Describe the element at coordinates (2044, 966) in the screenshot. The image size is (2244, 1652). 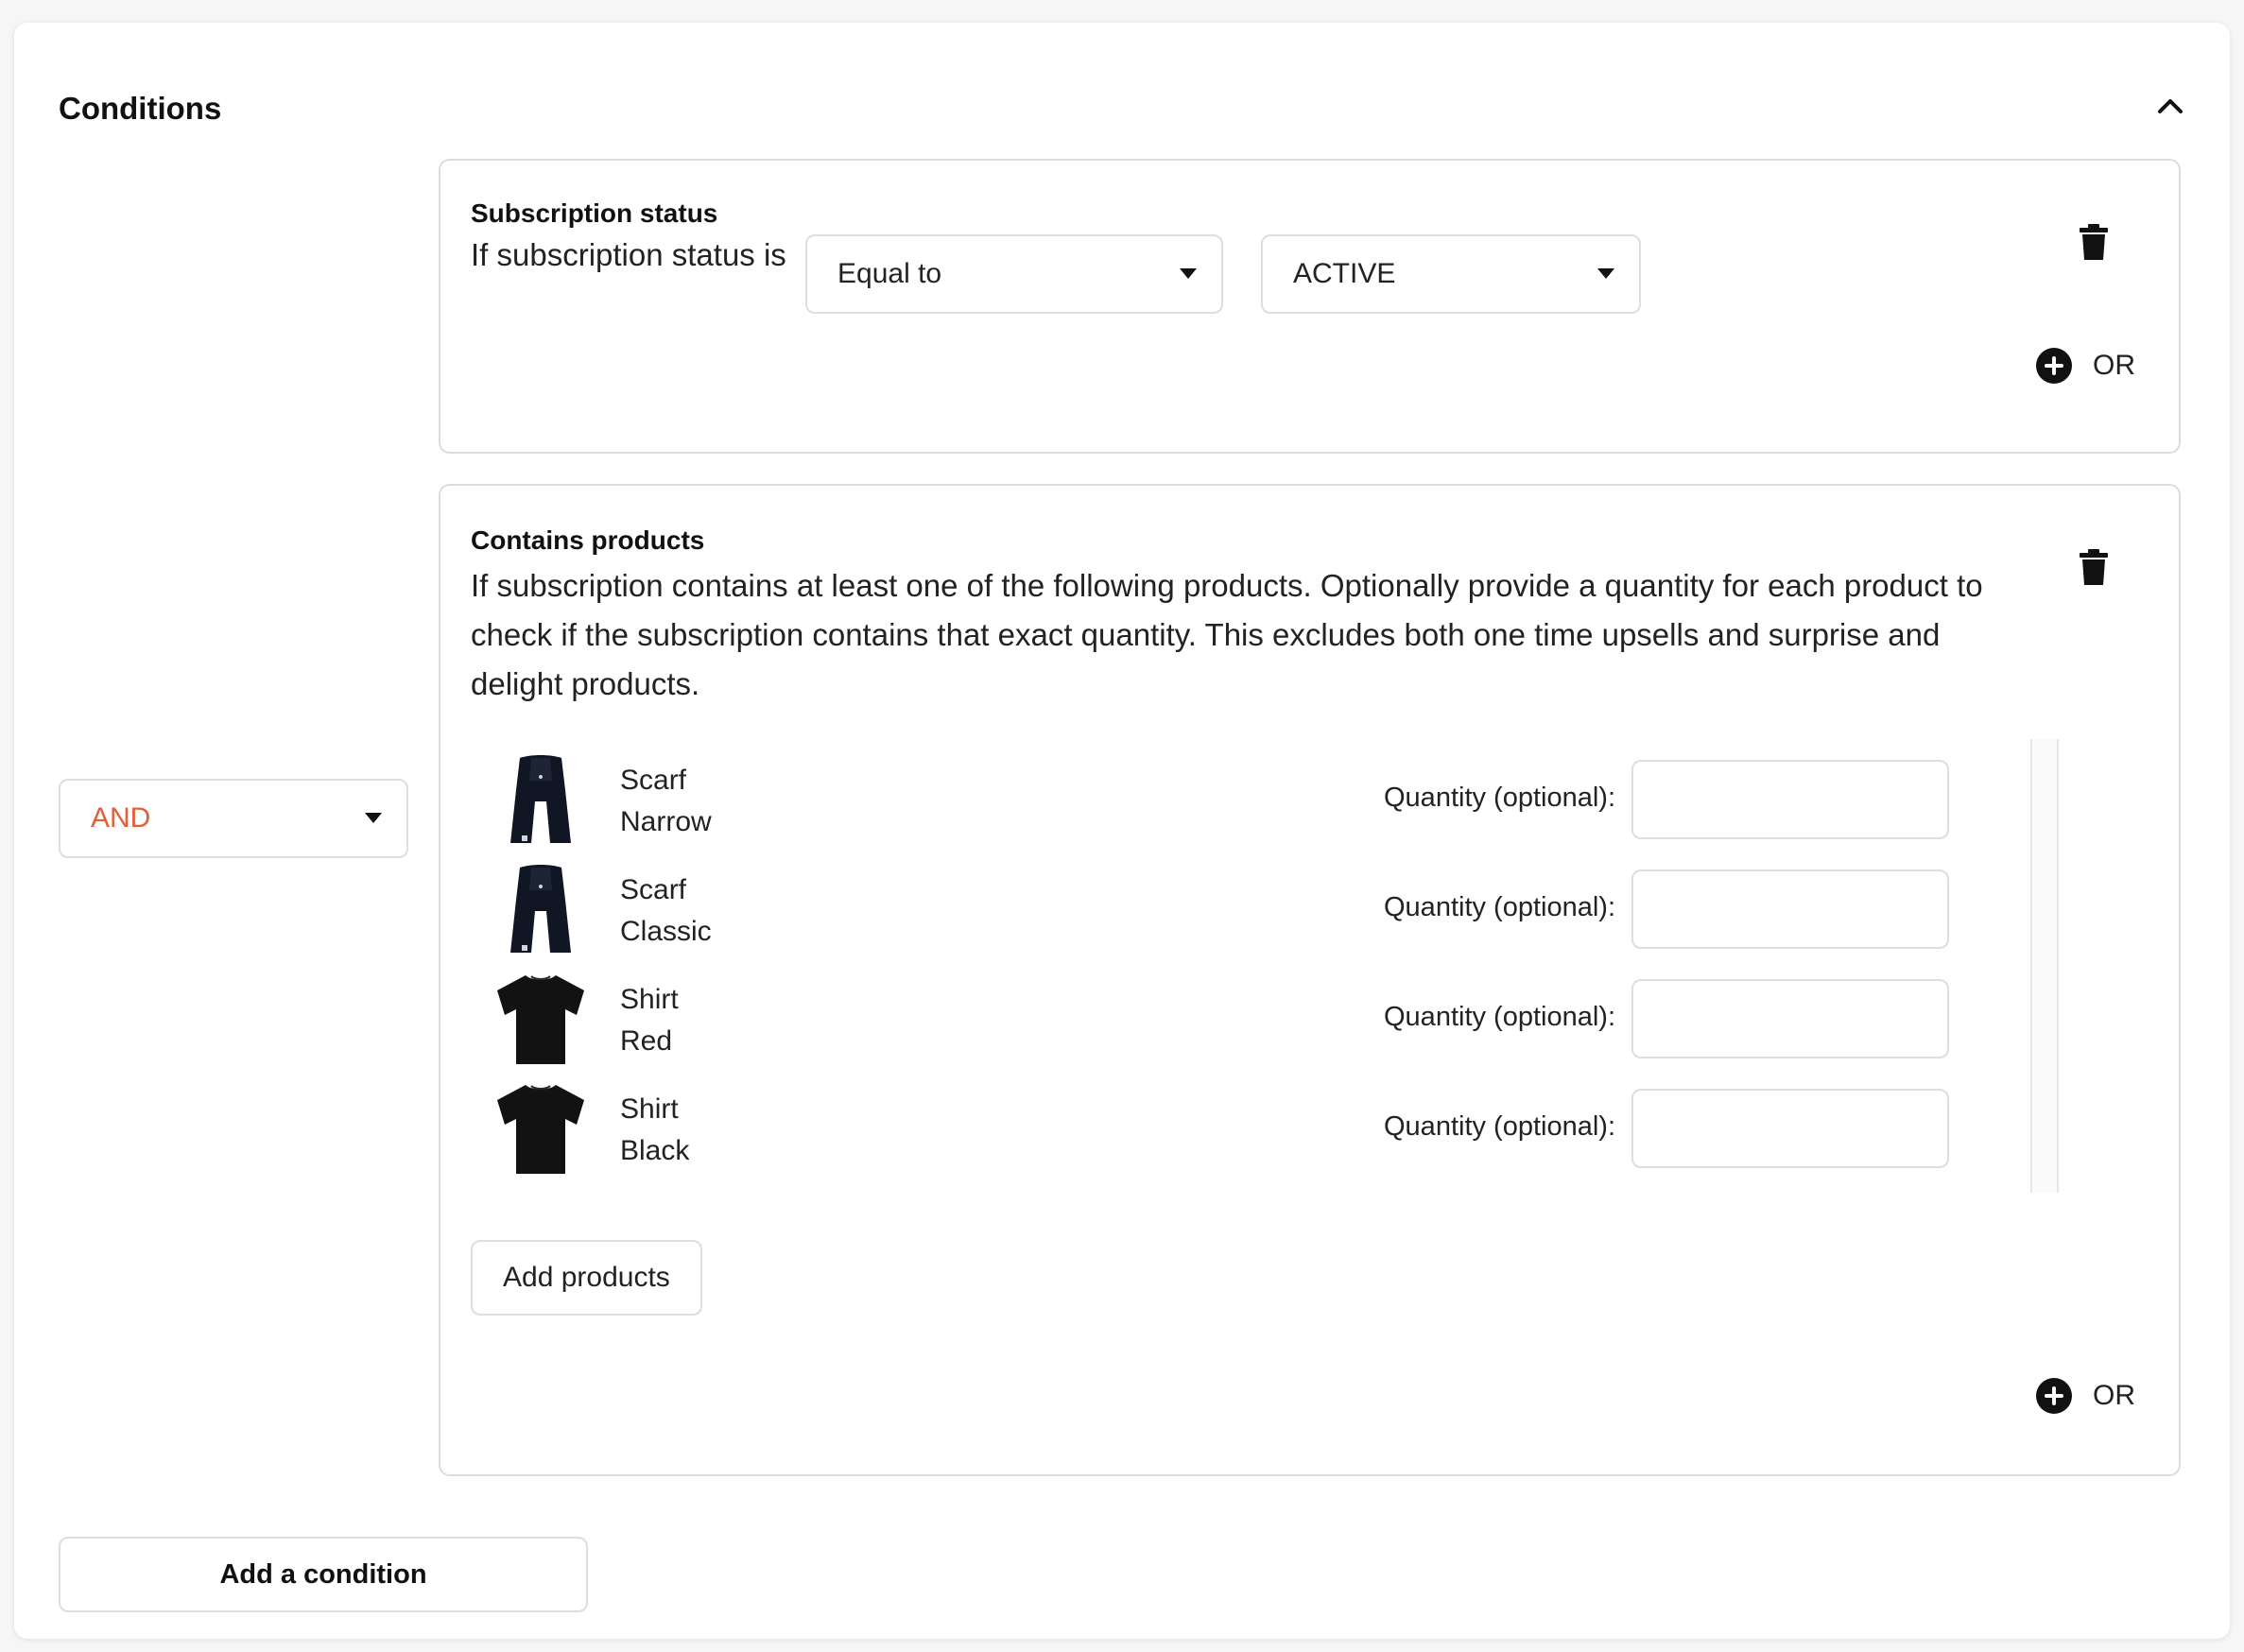
I see `product-list-scrollbar` at that location.